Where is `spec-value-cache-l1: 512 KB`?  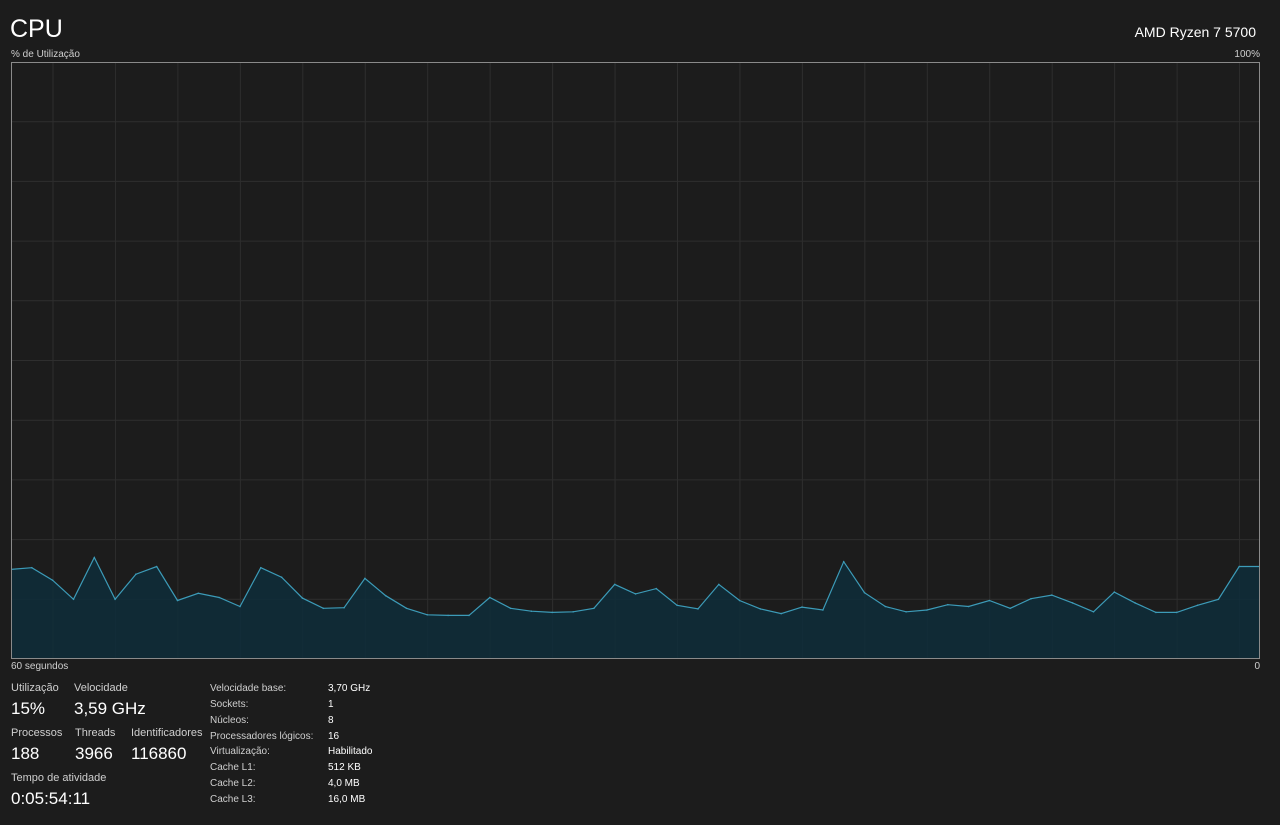 spec-value-cache-l1: 512 KB is located at coordinates (344, 767).